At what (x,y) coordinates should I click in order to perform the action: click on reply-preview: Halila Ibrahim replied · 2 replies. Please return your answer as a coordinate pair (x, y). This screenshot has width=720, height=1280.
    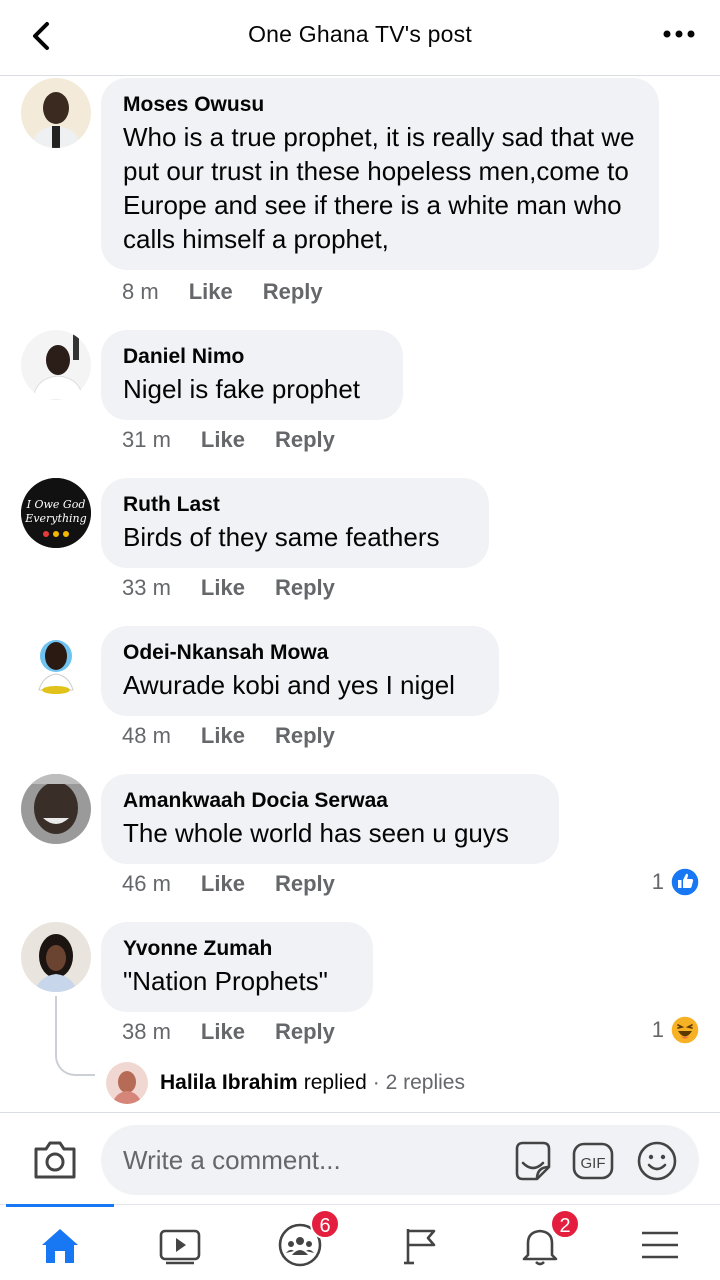
    Looking at the image, I should click on (285, 1083).